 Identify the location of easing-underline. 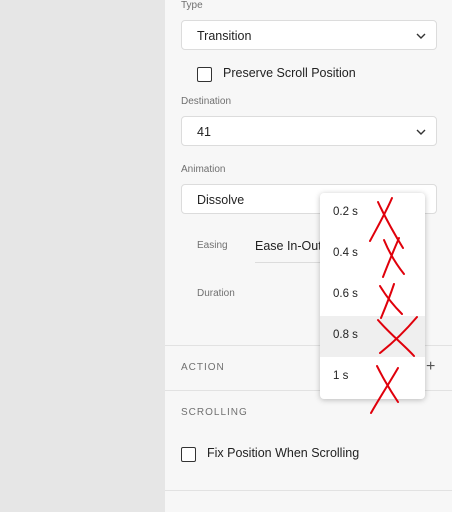
(290, 262).